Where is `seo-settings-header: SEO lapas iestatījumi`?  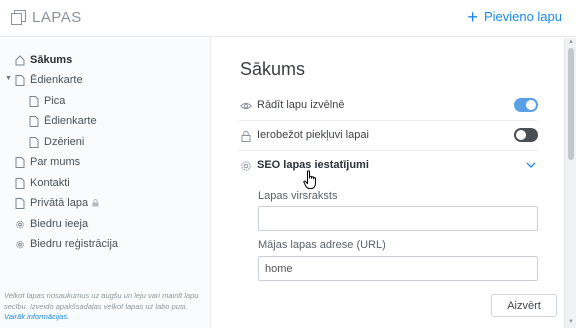
seo-settings-header: SEO lapas iestatījumi is located at coordinates (388, 166).